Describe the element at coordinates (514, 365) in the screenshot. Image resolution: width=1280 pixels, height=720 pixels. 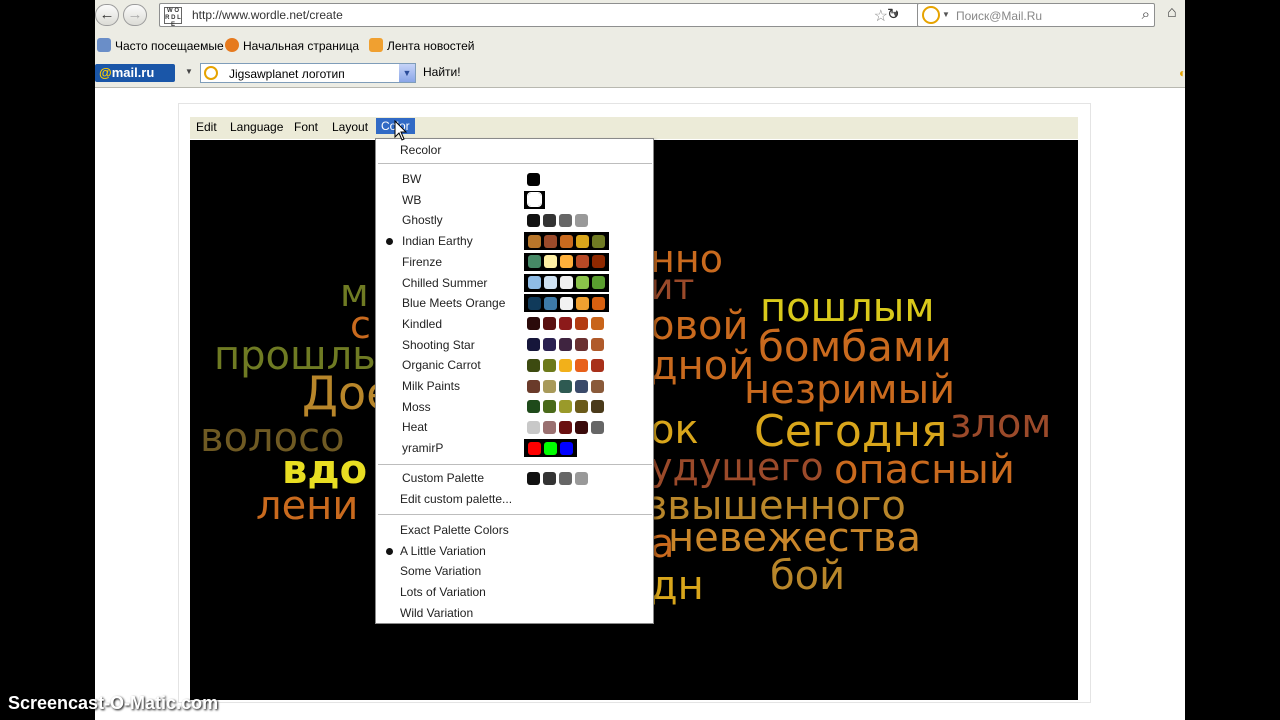
I see `palette-item-organic-carrot: Organic Carrot` at that location.